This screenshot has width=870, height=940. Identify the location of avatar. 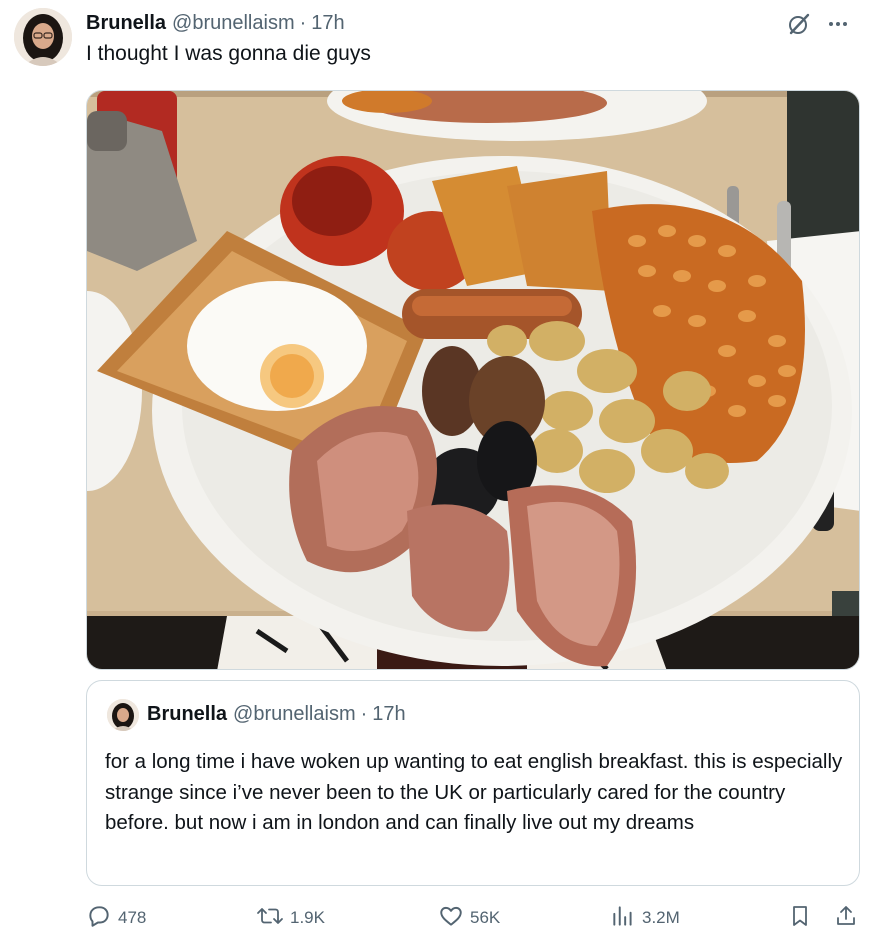
(43, 37).